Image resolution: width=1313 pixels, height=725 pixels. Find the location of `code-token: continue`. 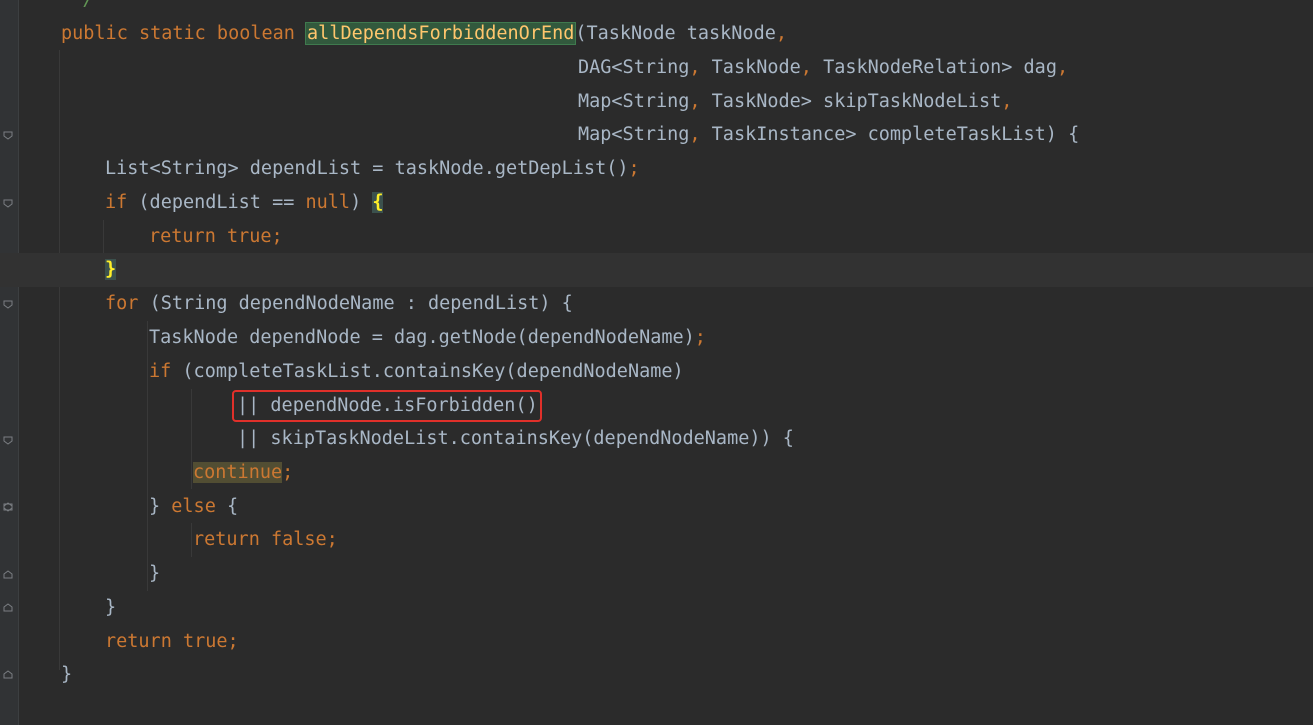

code-token: continue is located at coordinates (238, 472).